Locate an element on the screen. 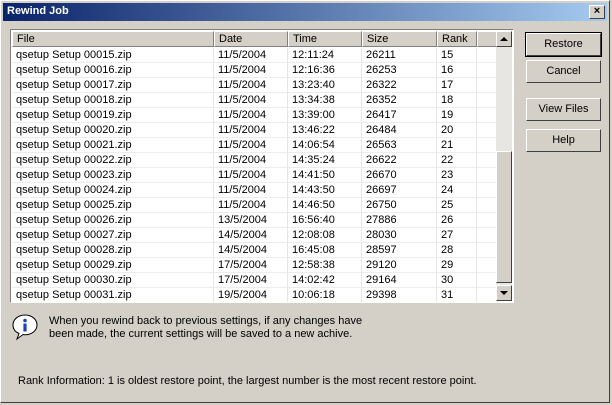 The height and width of the screenshot is (405, 612). cell-rank: 21 is located at coordinates (457, 145).